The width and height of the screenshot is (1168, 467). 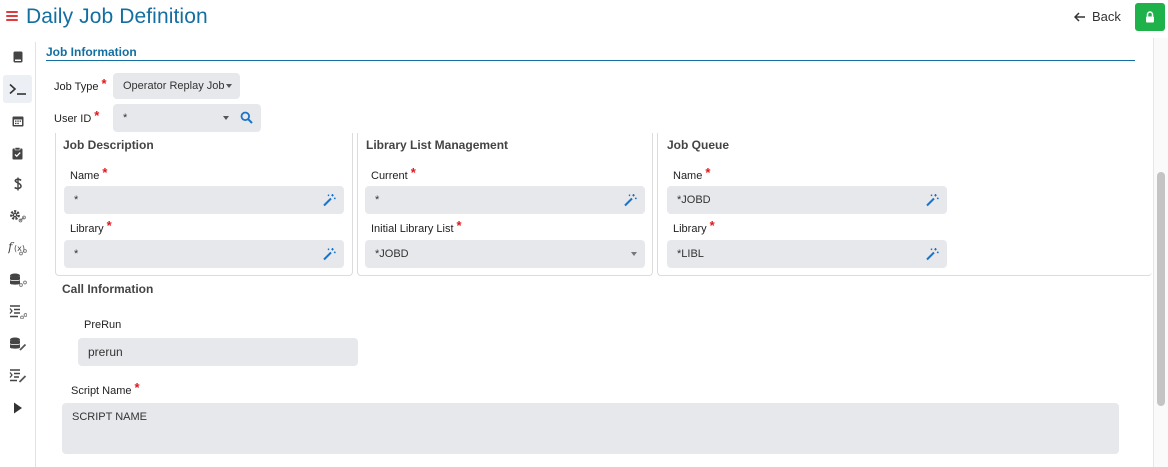 I want to click on sidebar-item-database-link, so click(x=17, y=280).